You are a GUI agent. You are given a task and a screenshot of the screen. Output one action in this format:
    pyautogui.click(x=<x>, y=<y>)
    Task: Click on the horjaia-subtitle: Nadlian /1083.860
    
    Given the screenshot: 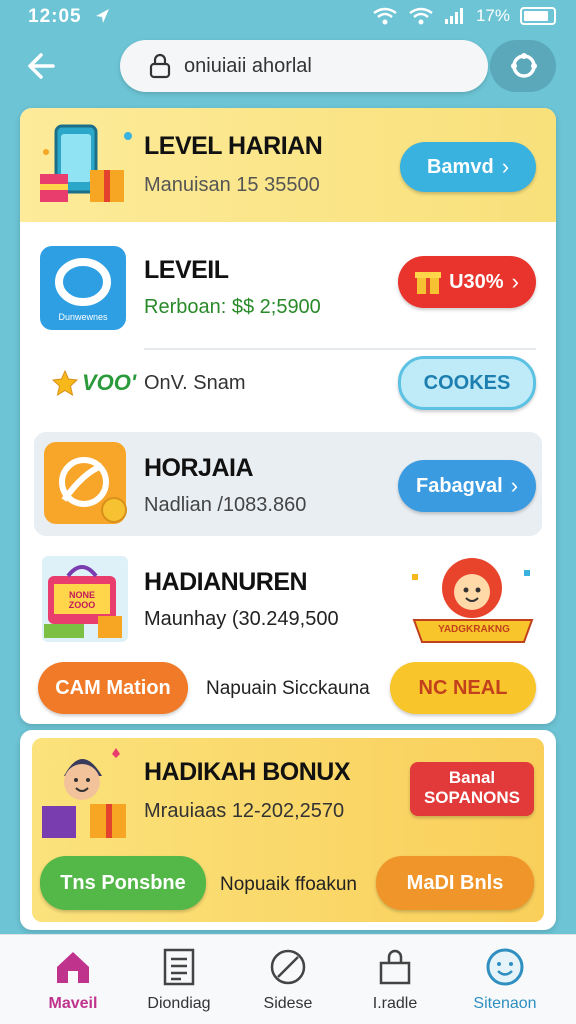 What is the action you would take?
    pyautogui.click(x=225, y=505)
    